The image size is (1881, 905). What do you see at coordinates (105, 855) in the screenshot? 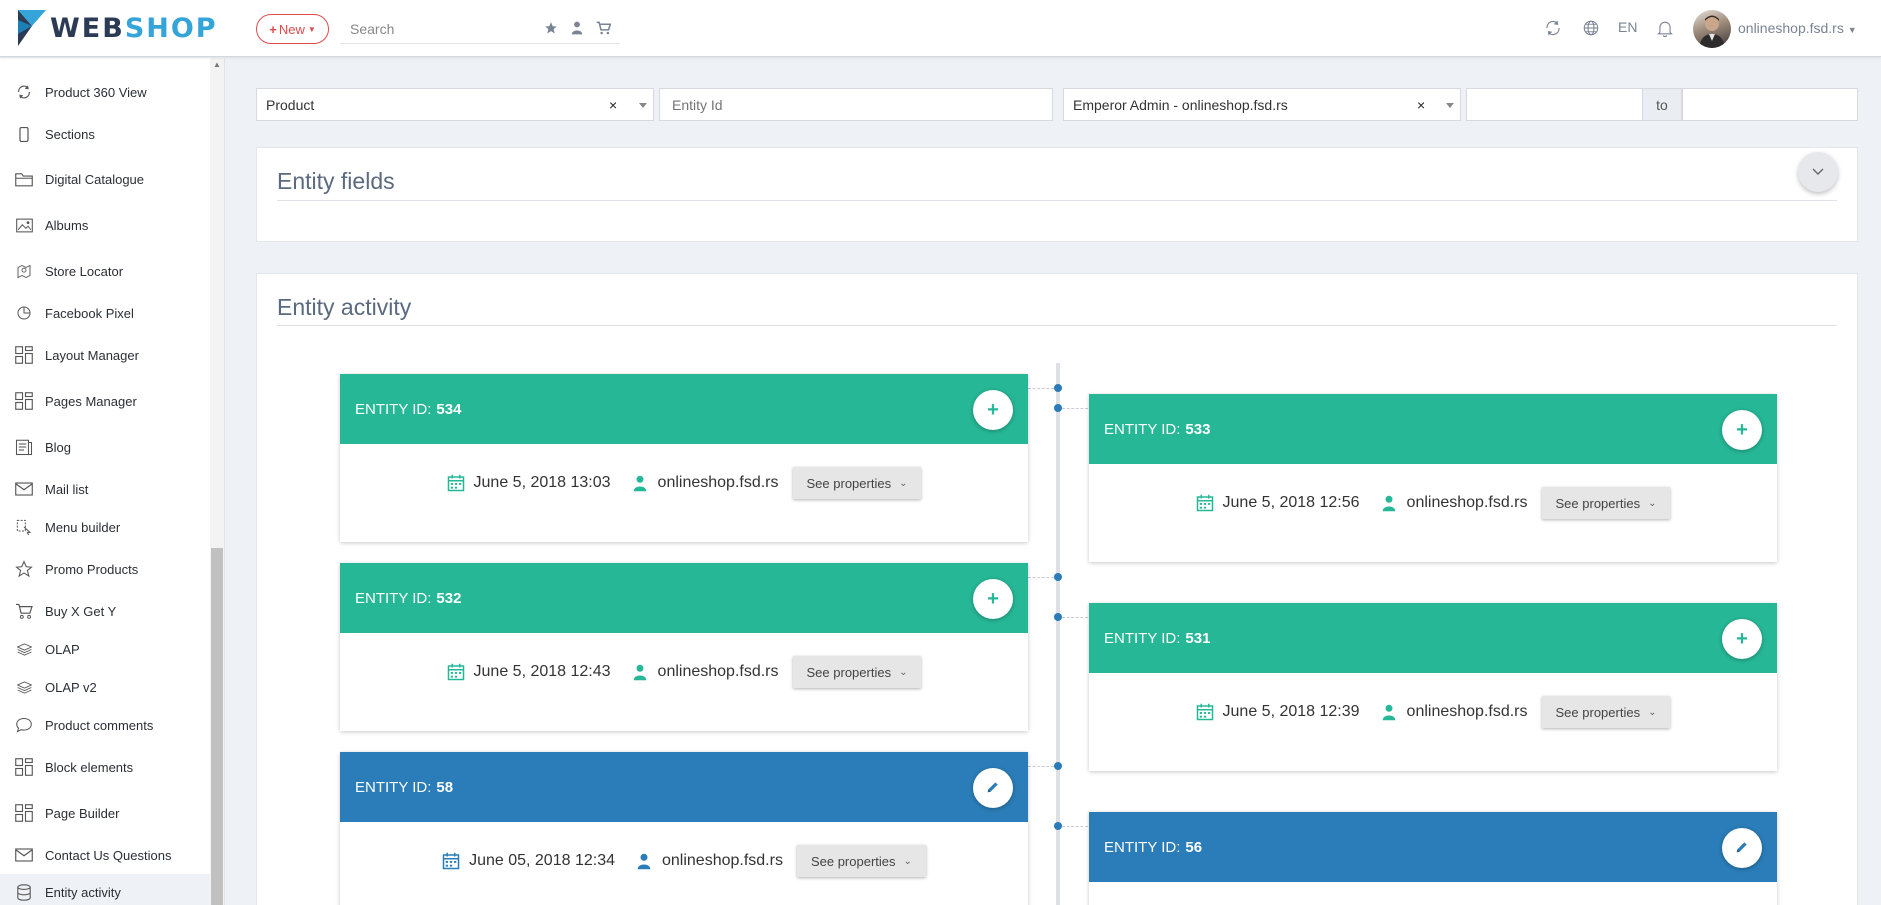
I see `sidebar-item-contact-us-questions: Contact Us Questions` at bounding box center [105, 855].